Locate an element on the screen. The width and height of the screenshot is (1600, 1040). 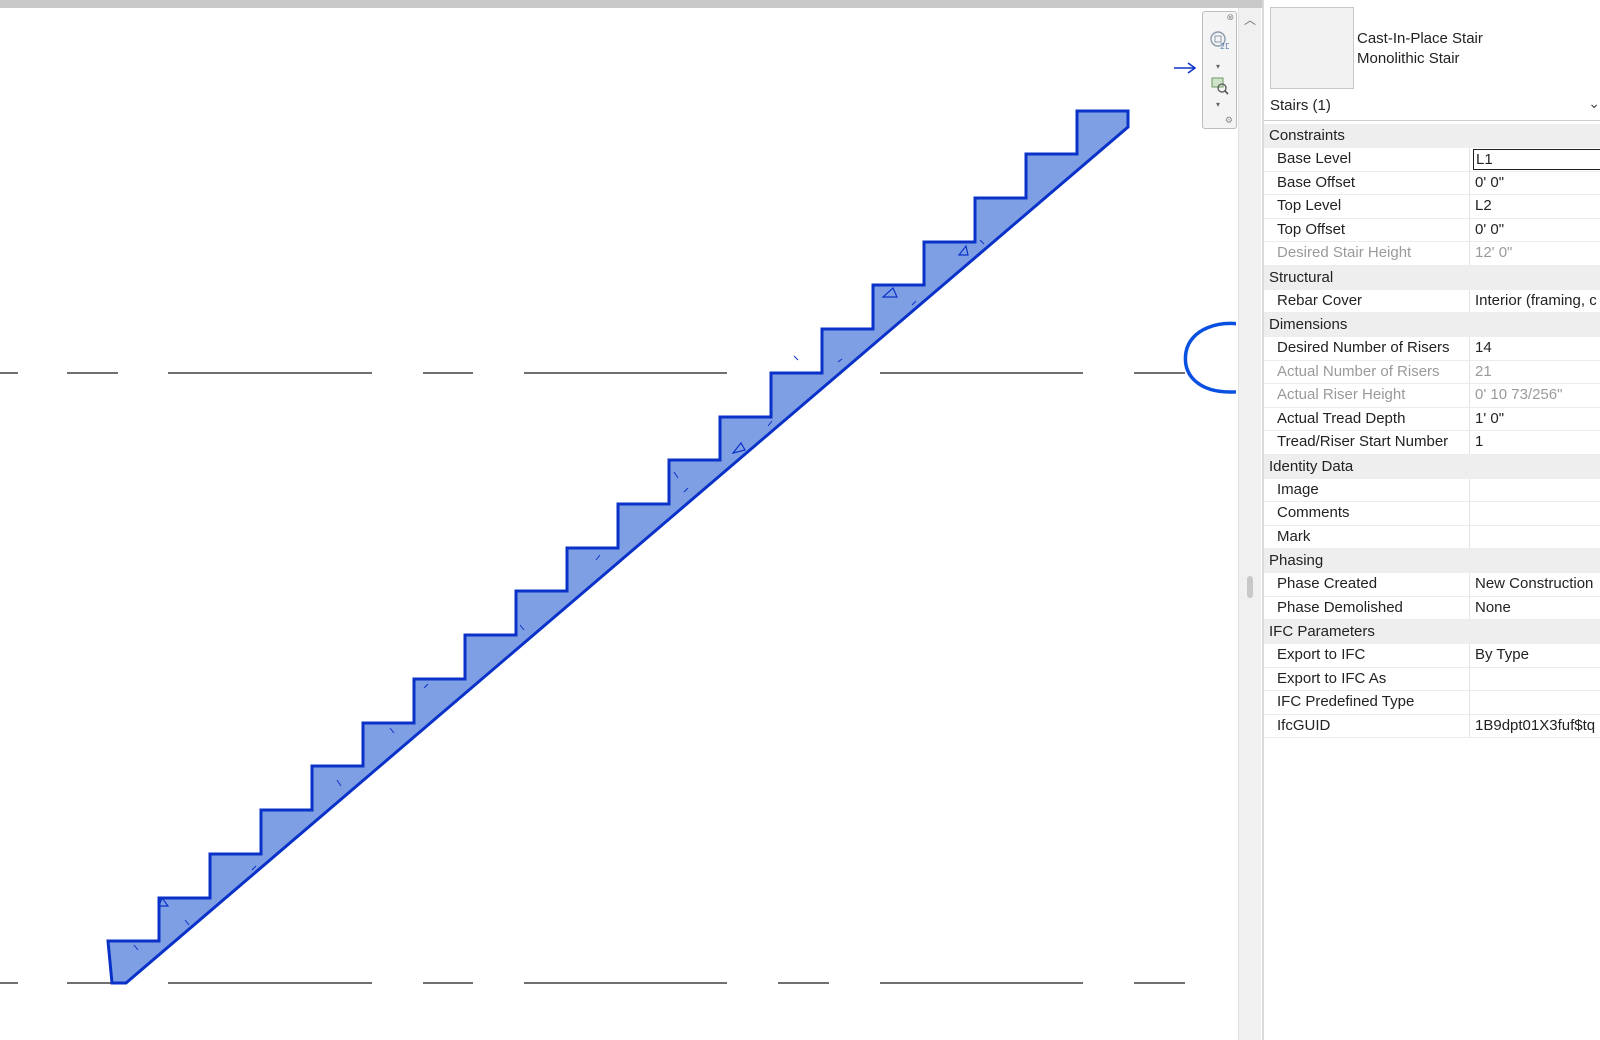
instance-selector-label: Stairs (1) is located at coordinates (1300, 105).